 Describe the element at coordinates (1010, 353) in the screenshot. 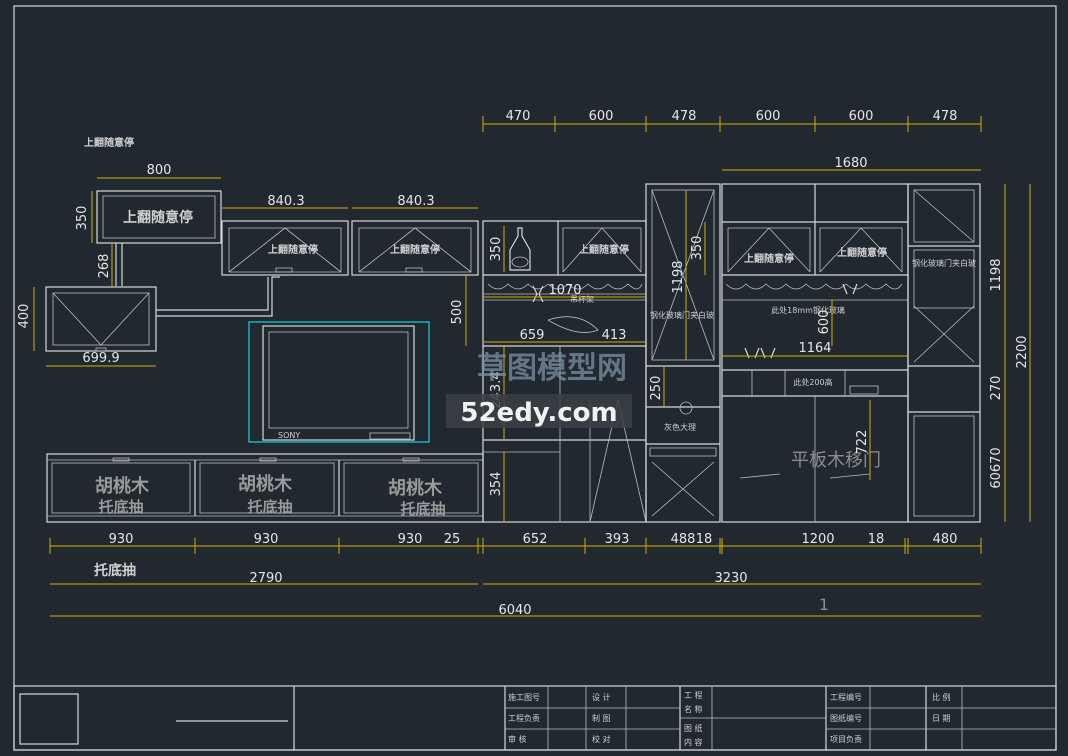

I see `right-dimensions: 1198 2200 270 60670` at that location.